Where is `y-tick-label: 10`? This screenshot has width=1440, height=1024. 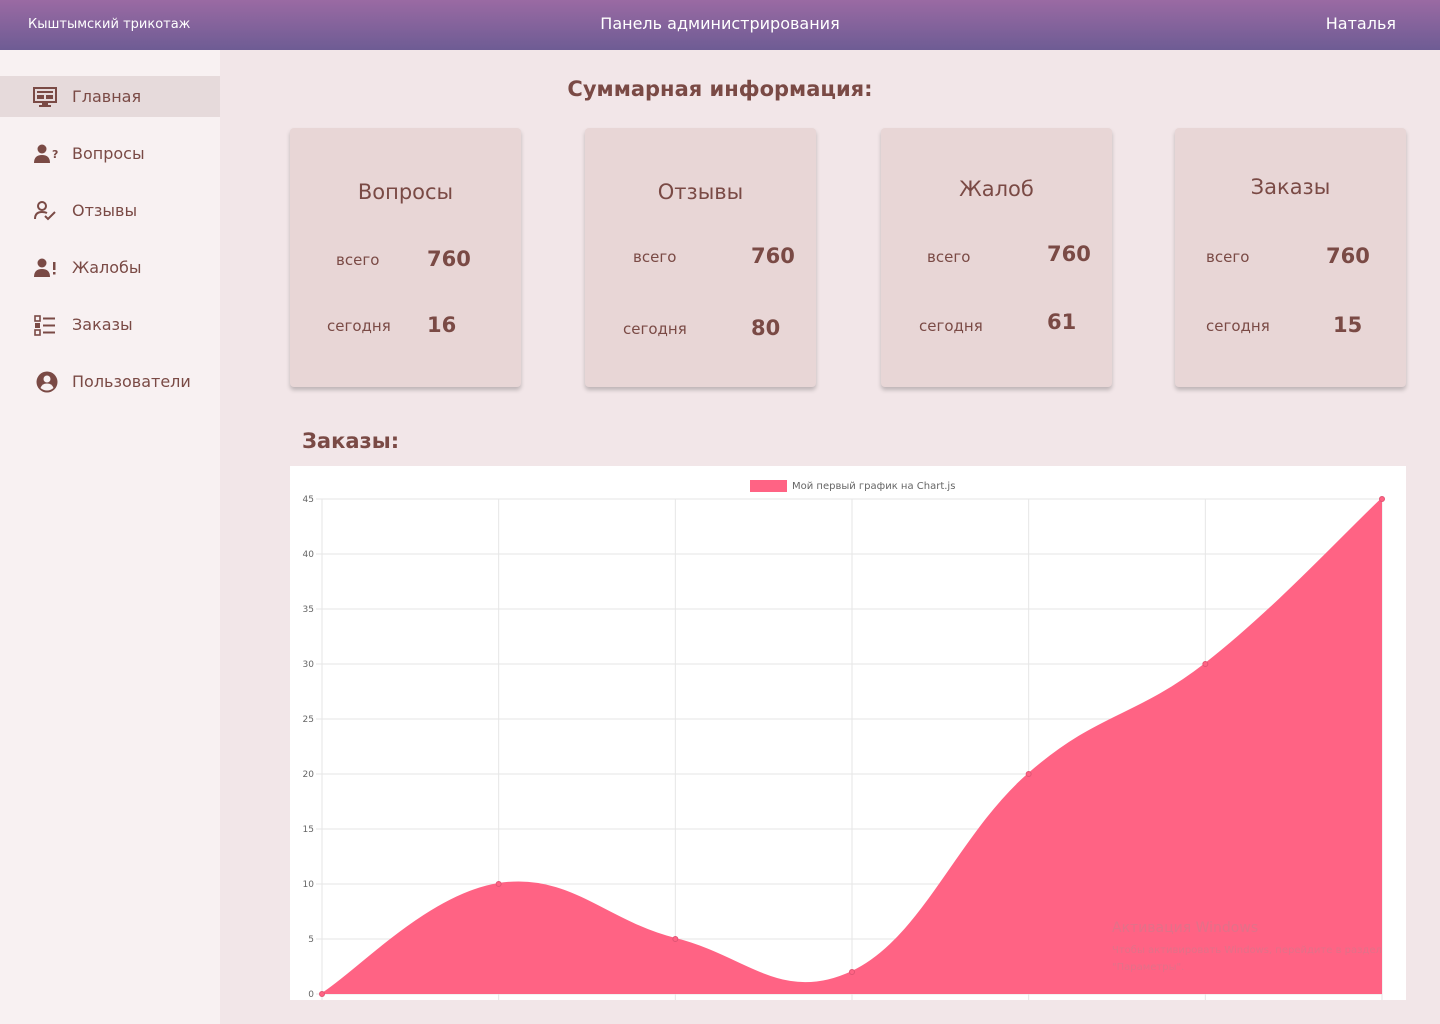 y-tick-label: 10 is located at coordinates (309, 885).